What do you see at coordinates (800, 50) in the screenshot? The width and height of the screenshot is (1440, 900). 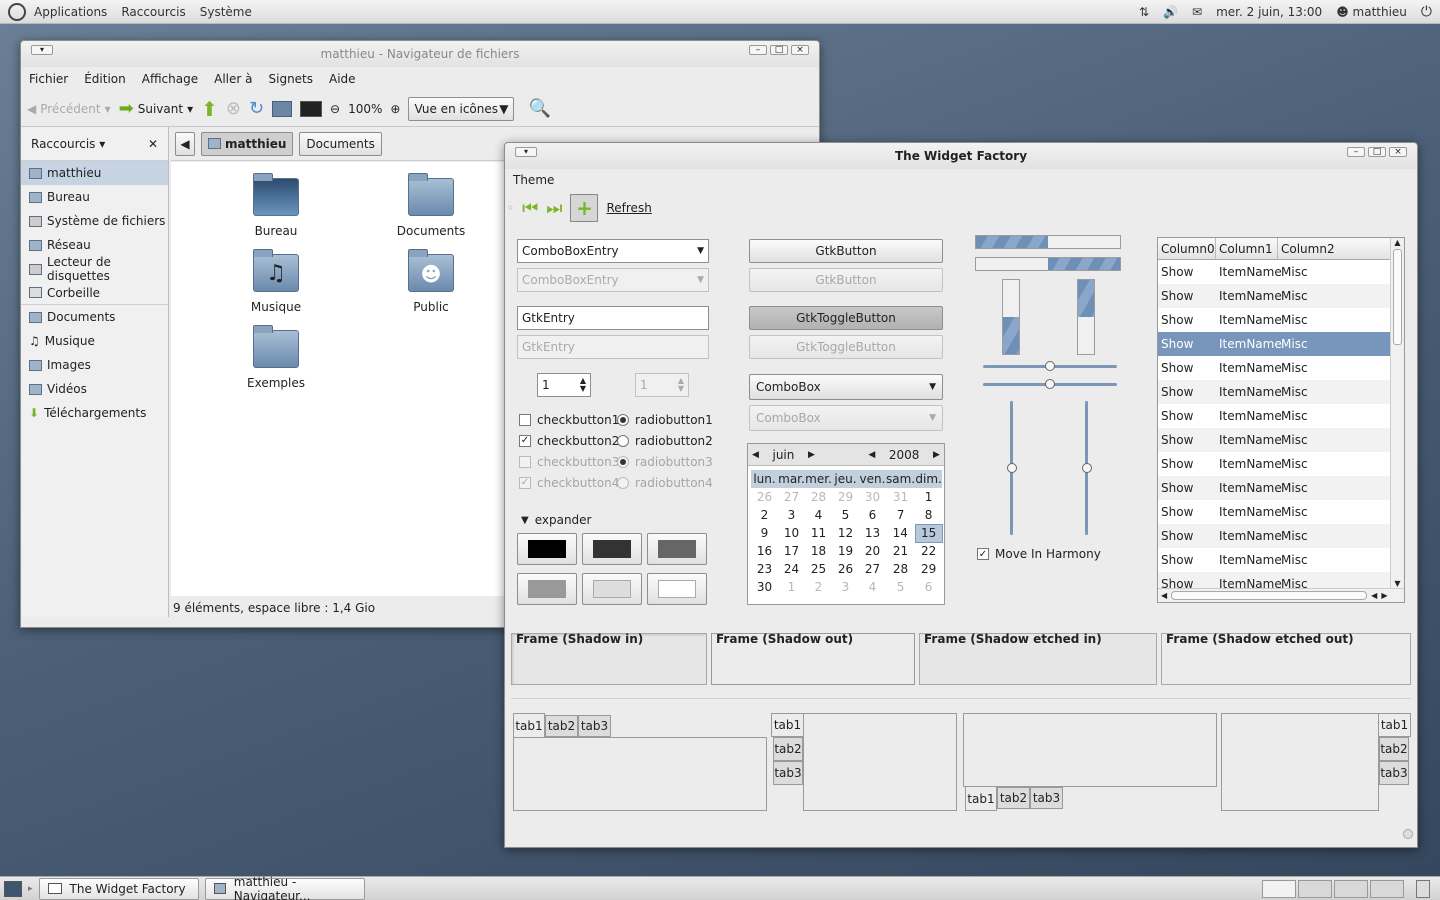 I see `close-button: ×` at bounding box center [800, 50].